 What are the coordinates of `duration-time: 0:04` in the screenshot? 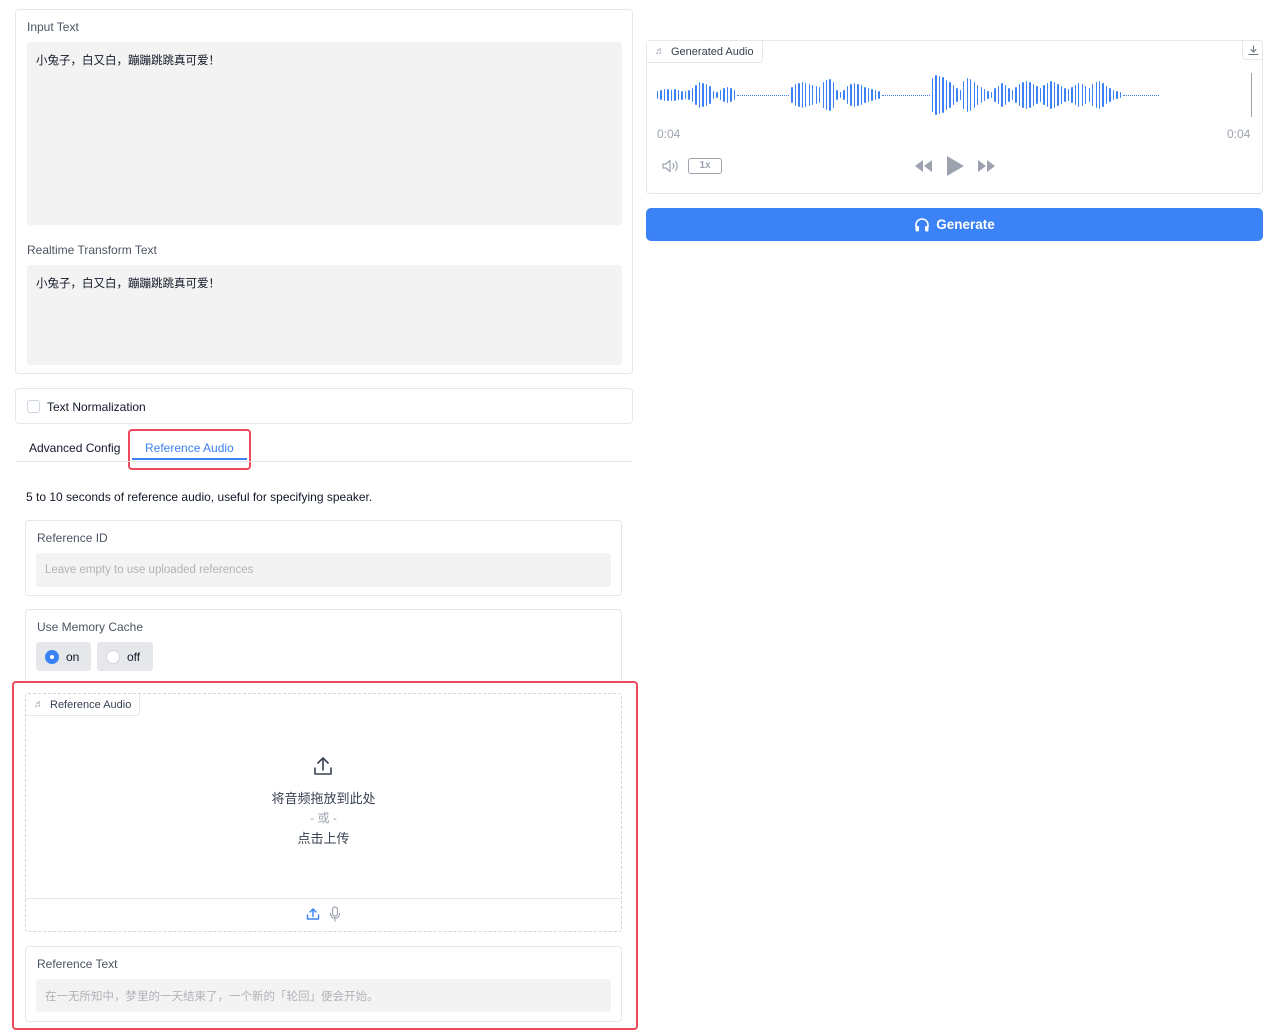 It's located at (1239, 134).